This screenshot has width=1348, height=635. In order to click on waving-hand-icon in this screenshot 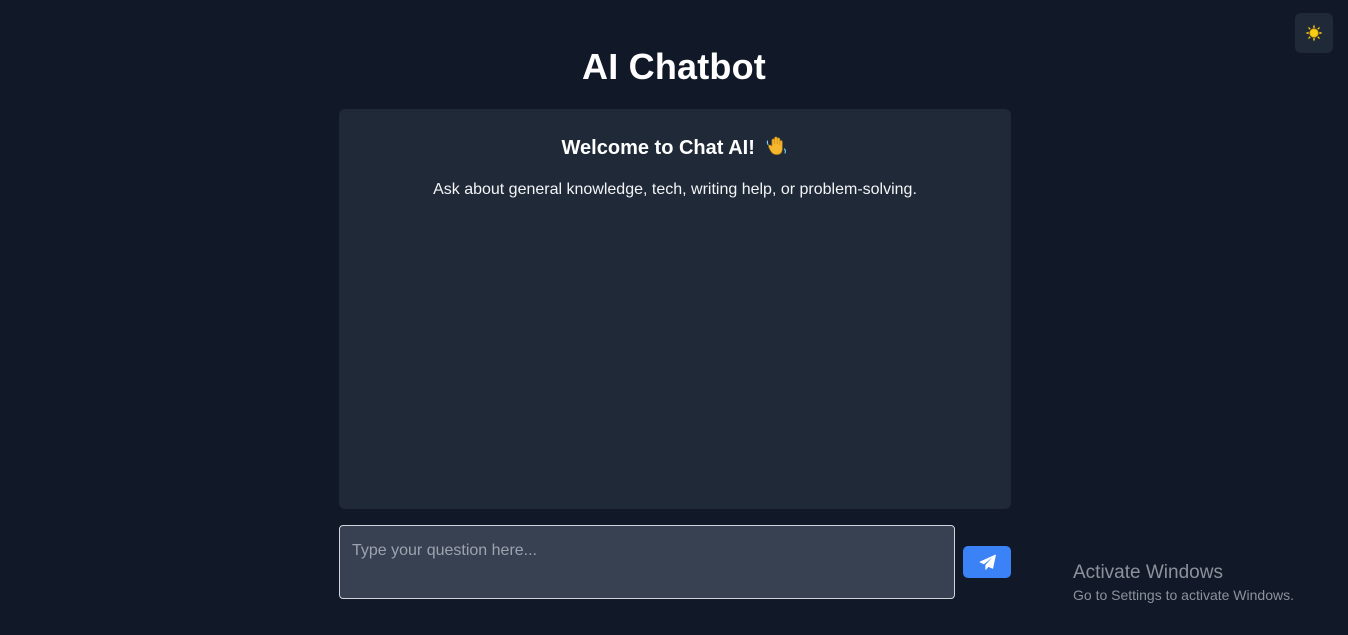, I will do `click(777, 150)`.